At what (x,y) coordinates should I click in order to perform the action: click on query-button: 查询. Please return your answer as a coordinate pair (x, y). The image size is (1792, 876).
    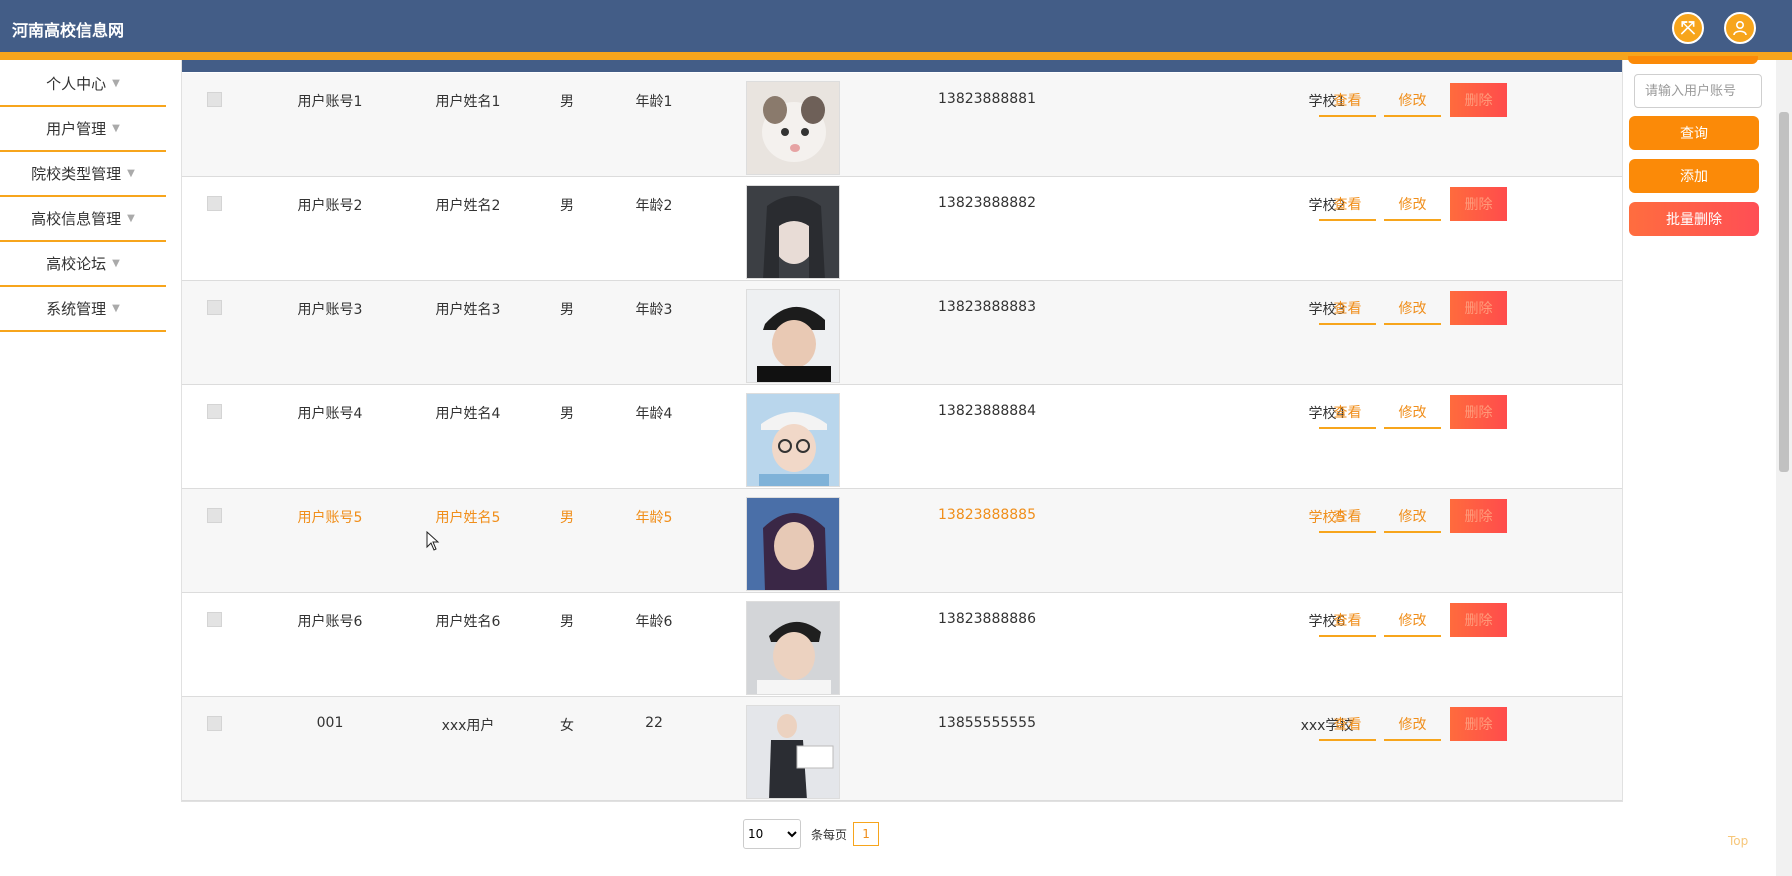
    Looking at the image, I should click on (1694, 133).